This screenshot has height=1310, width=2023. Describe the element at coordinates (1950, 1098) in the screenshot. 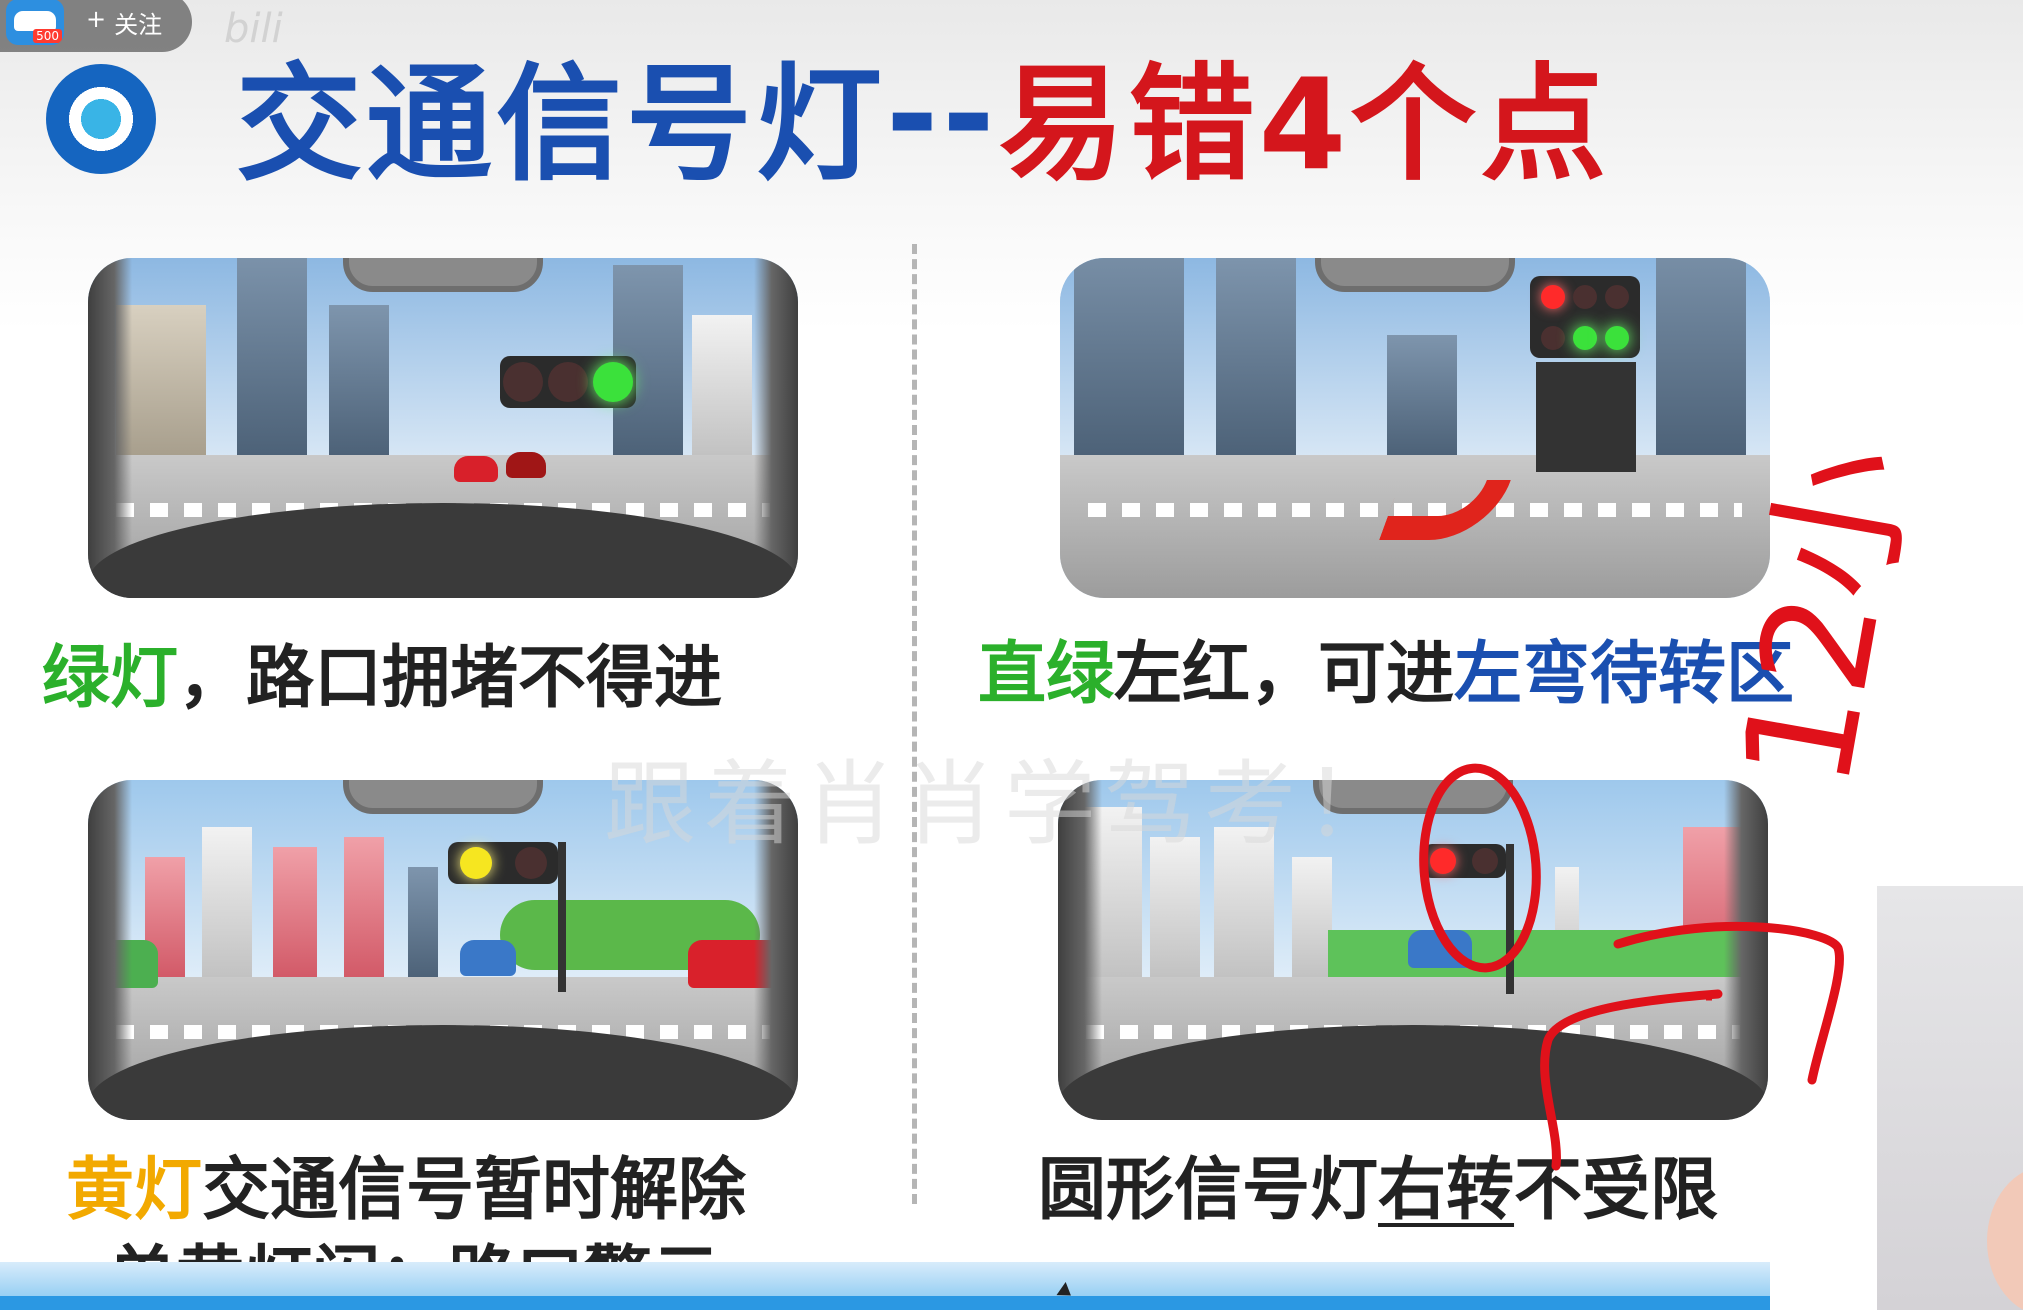

I see `presenter-video` at that location.